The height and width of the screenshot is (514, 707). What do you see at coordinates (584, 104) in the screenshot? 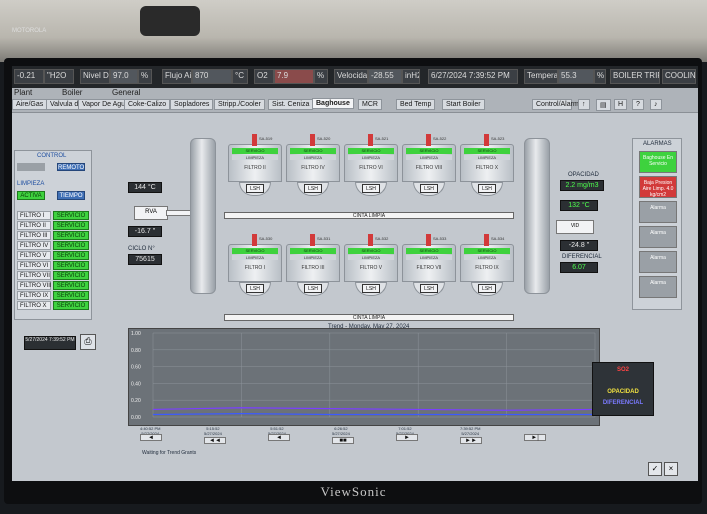
I see `up-arrow-icon: ↑` at bounding box center [584, 104].